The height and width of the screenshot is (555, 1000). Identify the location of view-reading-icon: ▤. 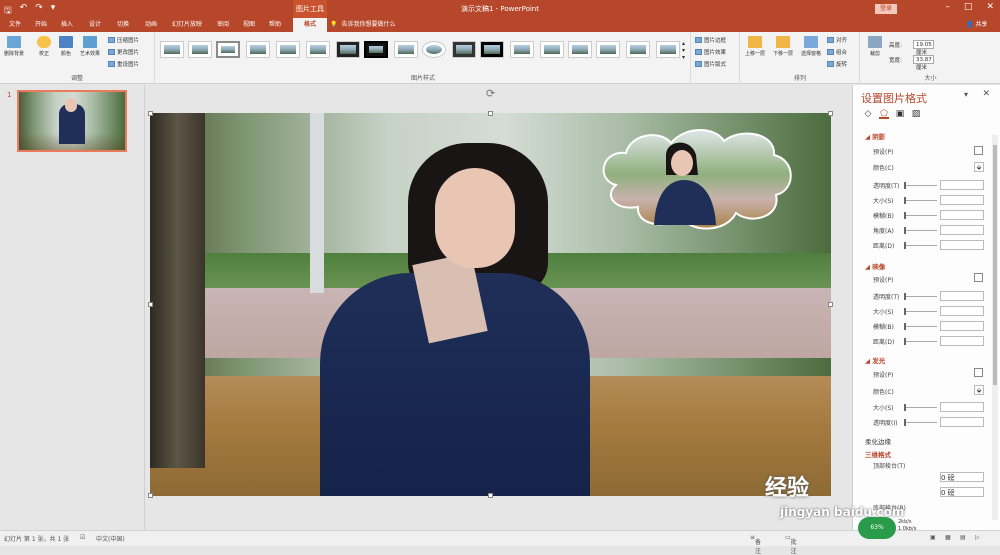
(963, 537).